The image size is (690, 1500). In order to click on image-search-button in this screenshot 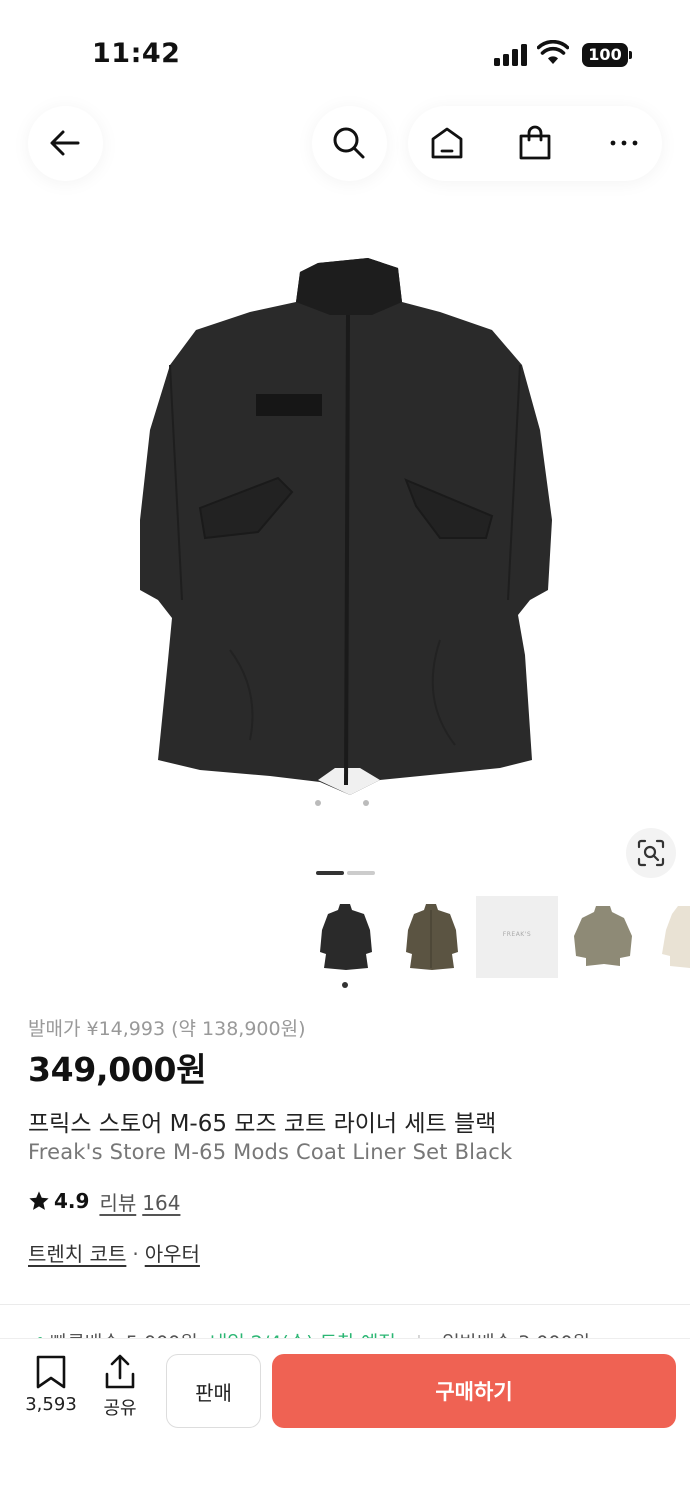, I will do `click(651, 853)`.